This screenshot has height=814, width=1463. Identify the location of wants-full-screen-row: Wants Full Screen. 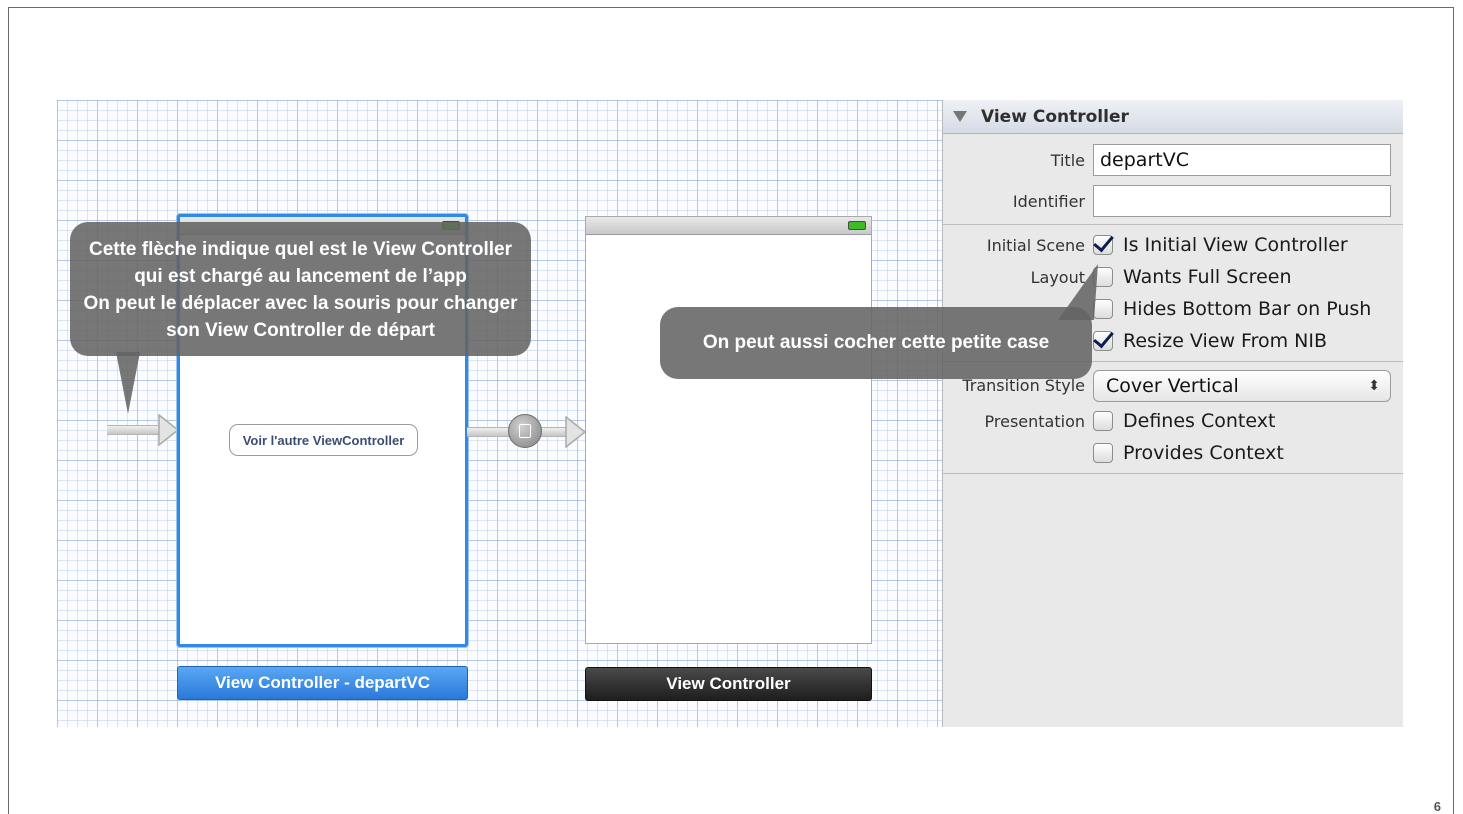
(1192, 277).